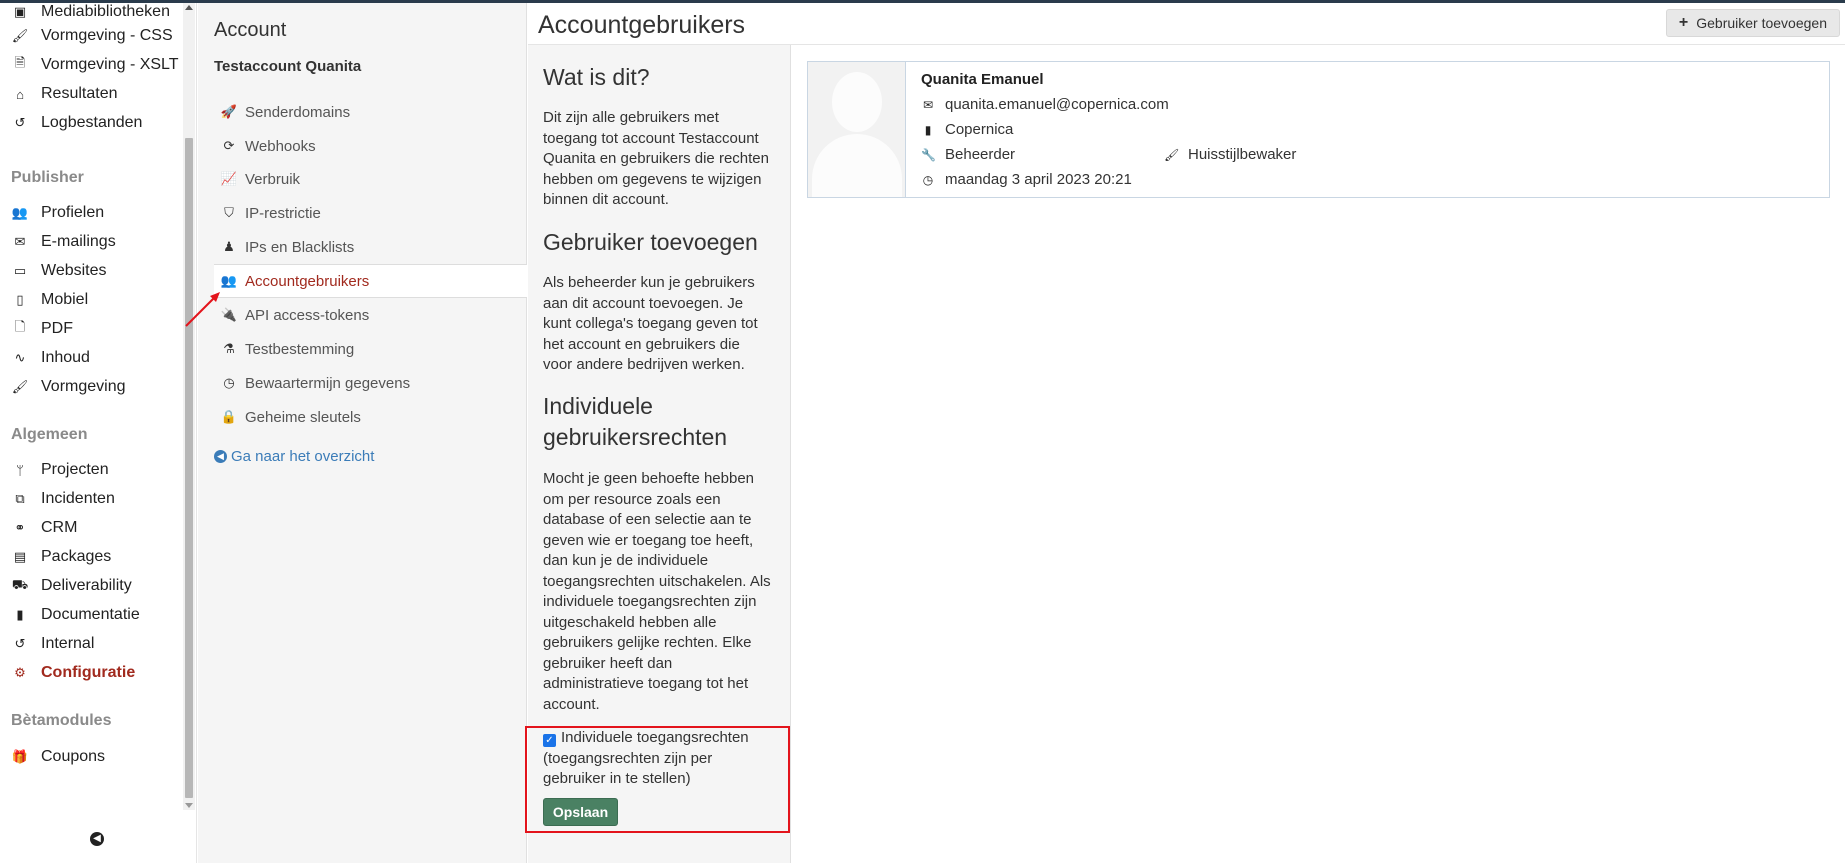 This screenshot has width=1845, height=863. What do you see at coordinates (90, 586) in the screenshot?
I see `nav-item-deliverability: ⛟ Deliverability` at bounding box center [90, 586].